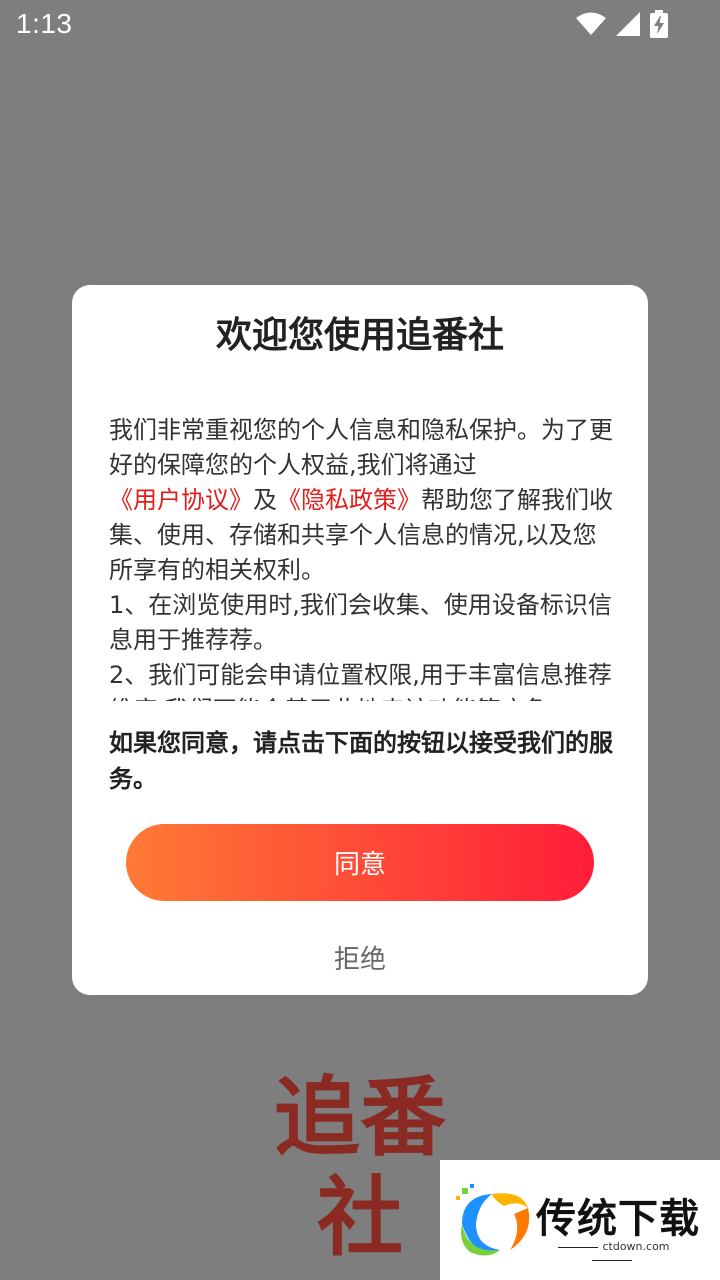  Describe the element at coordinates (361, 761) in the screenshot. I see `confirm-text: 如果您同意，请点击下面的按钮以接受我们的服务。` at that location.